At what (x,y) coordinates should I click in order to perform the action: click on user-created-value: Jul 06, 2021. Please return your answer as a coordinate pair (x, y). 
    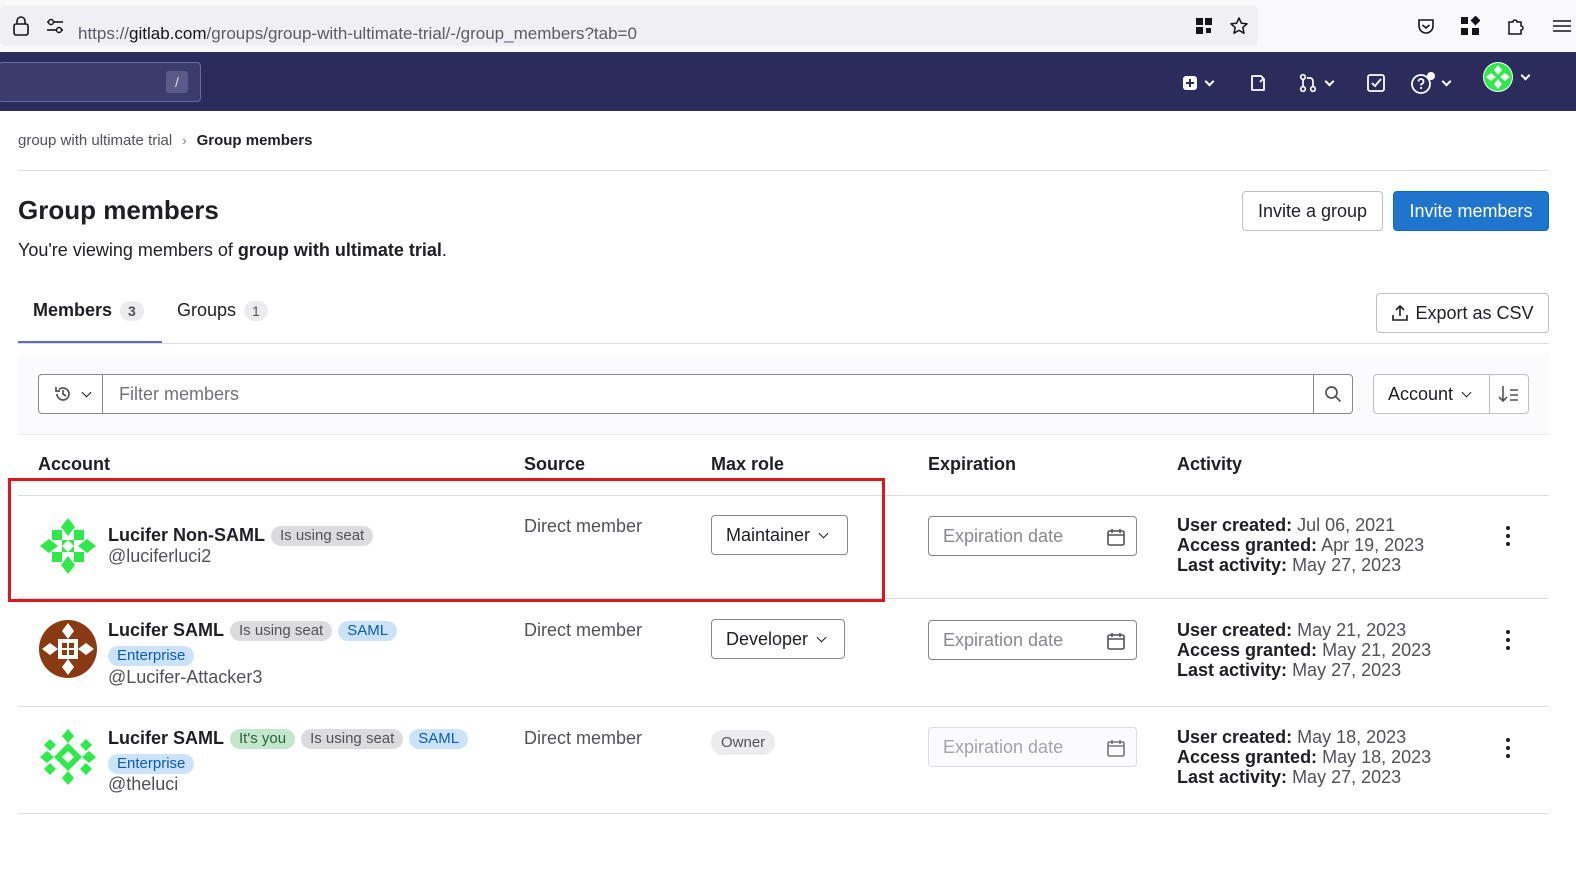
    Looking at the image, I should click on (1346, 525).